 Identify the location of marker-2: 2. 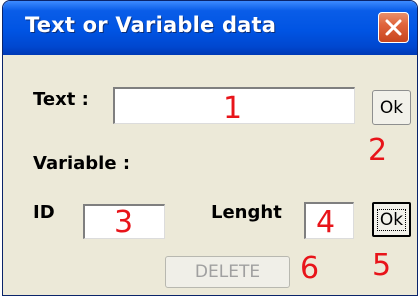
(378, 150).